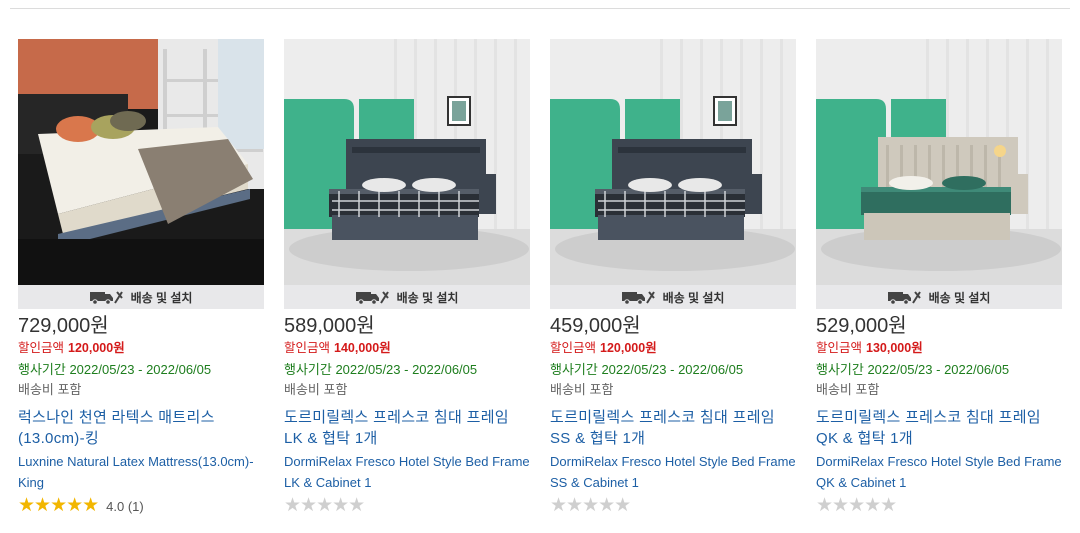 The image size is (1080, 533). Describe the element at coordinates (141, 428) in the screenshot. I see `product-name-korean-link: 럭스나인 천연 라텍스 매트리스 (13.0cm)-킹` at that location.